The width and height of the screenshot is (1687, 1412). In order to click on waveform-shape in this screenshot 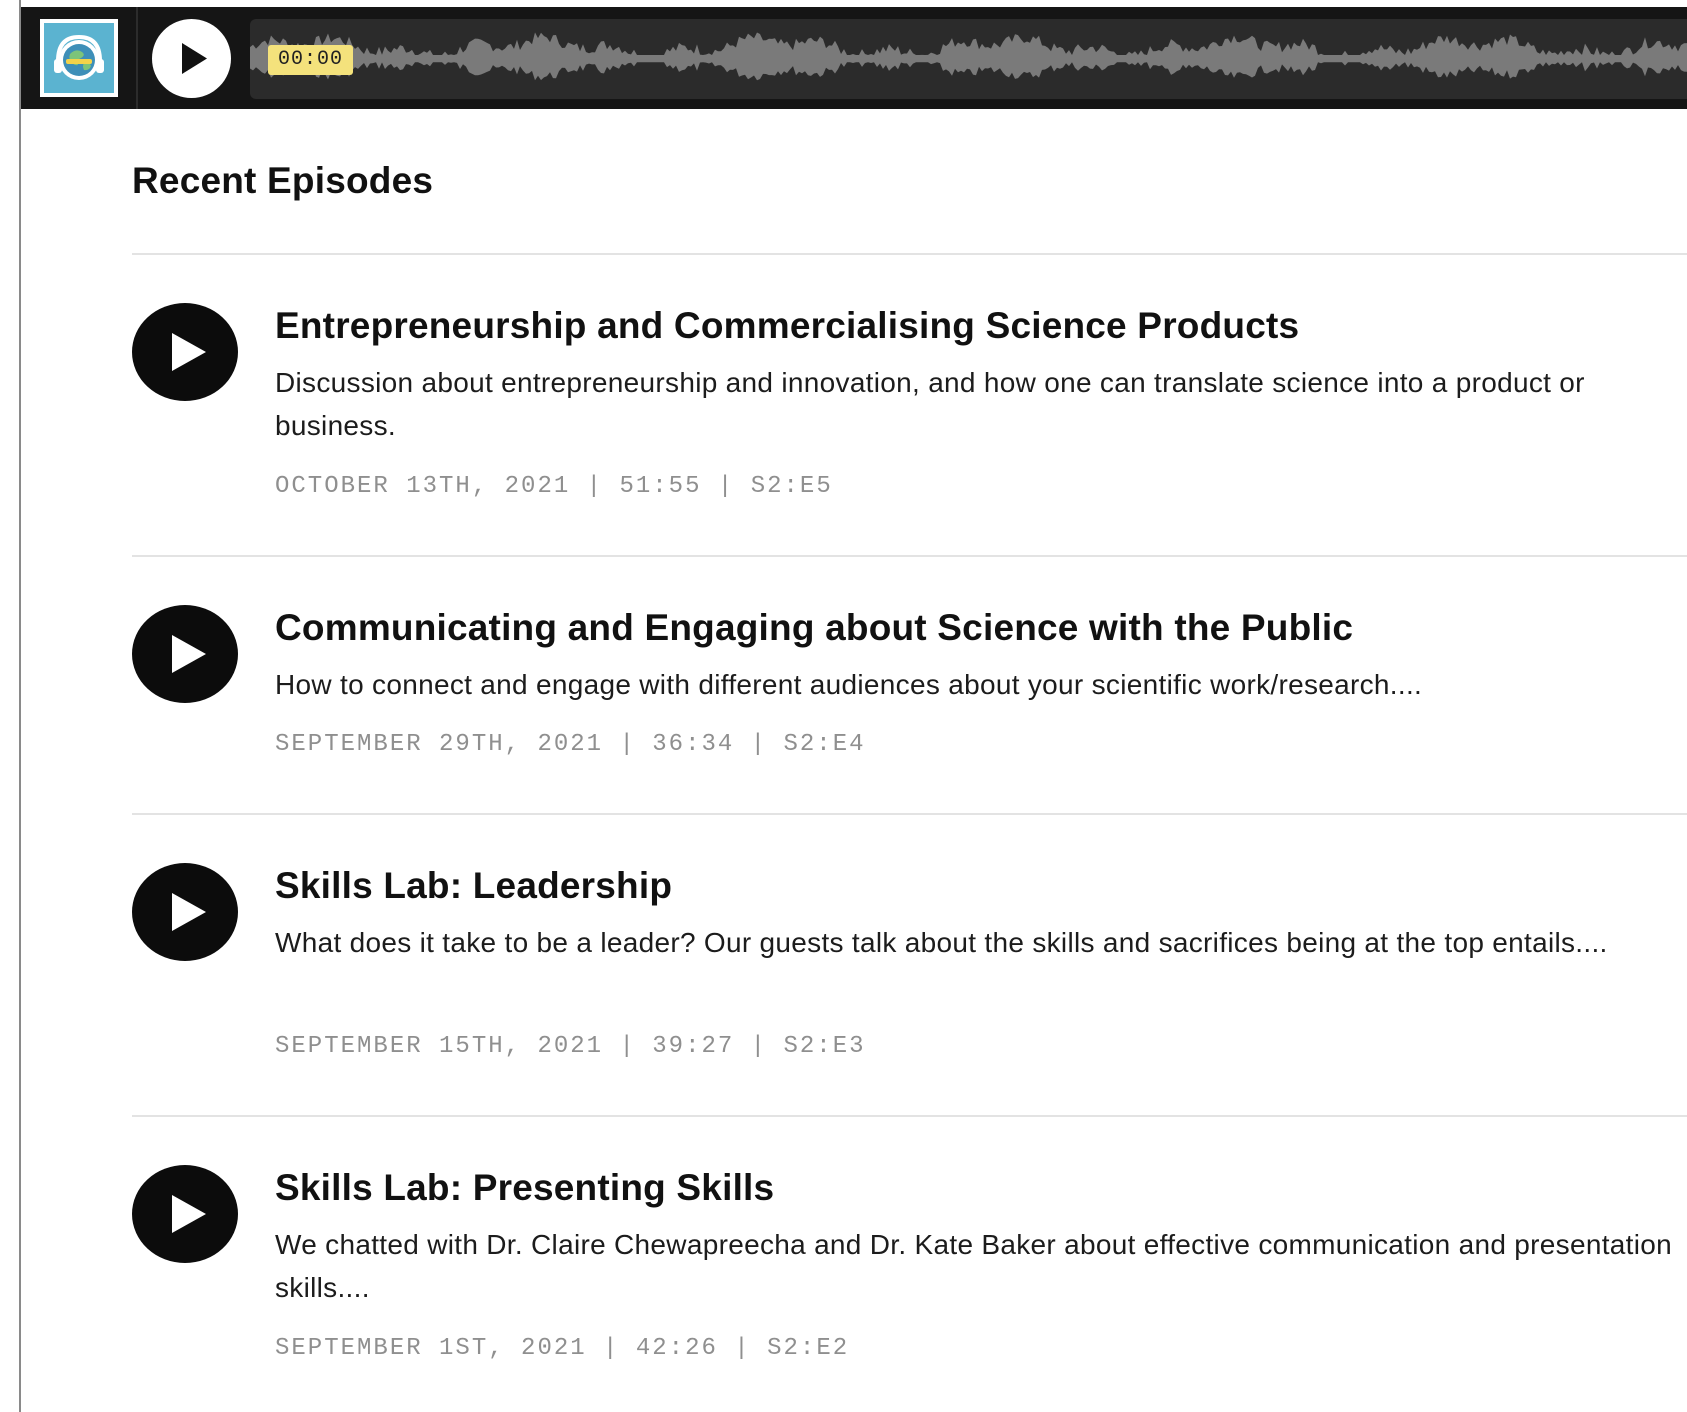, I will do `click(968, 56)`.